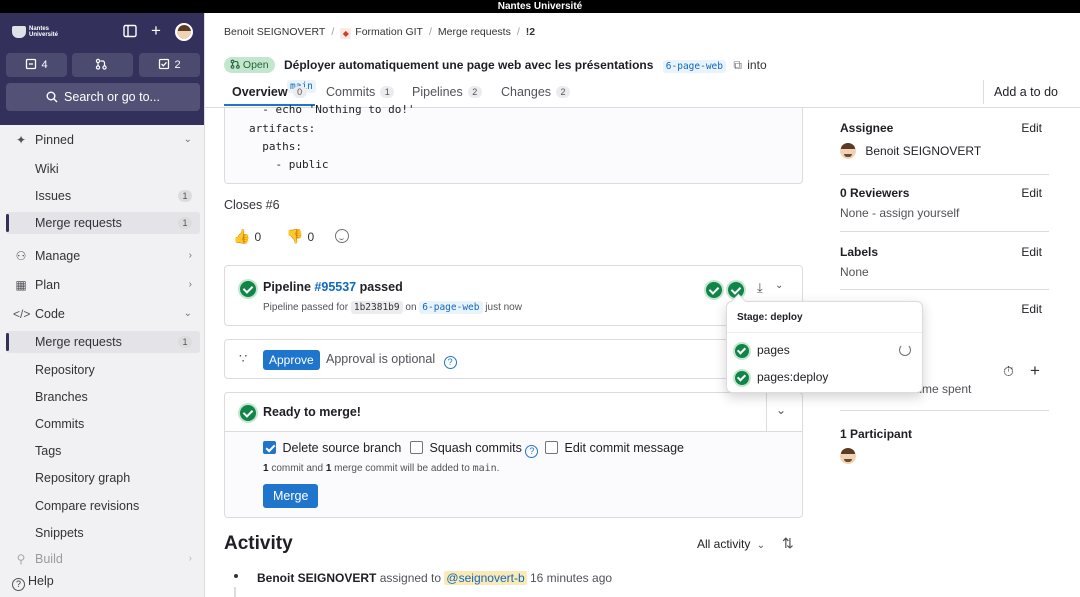 The width and height of the screenshot is (1080, 597). I want to click on sidebar-item-build: ⚲ Build ›, so click(103, 559).